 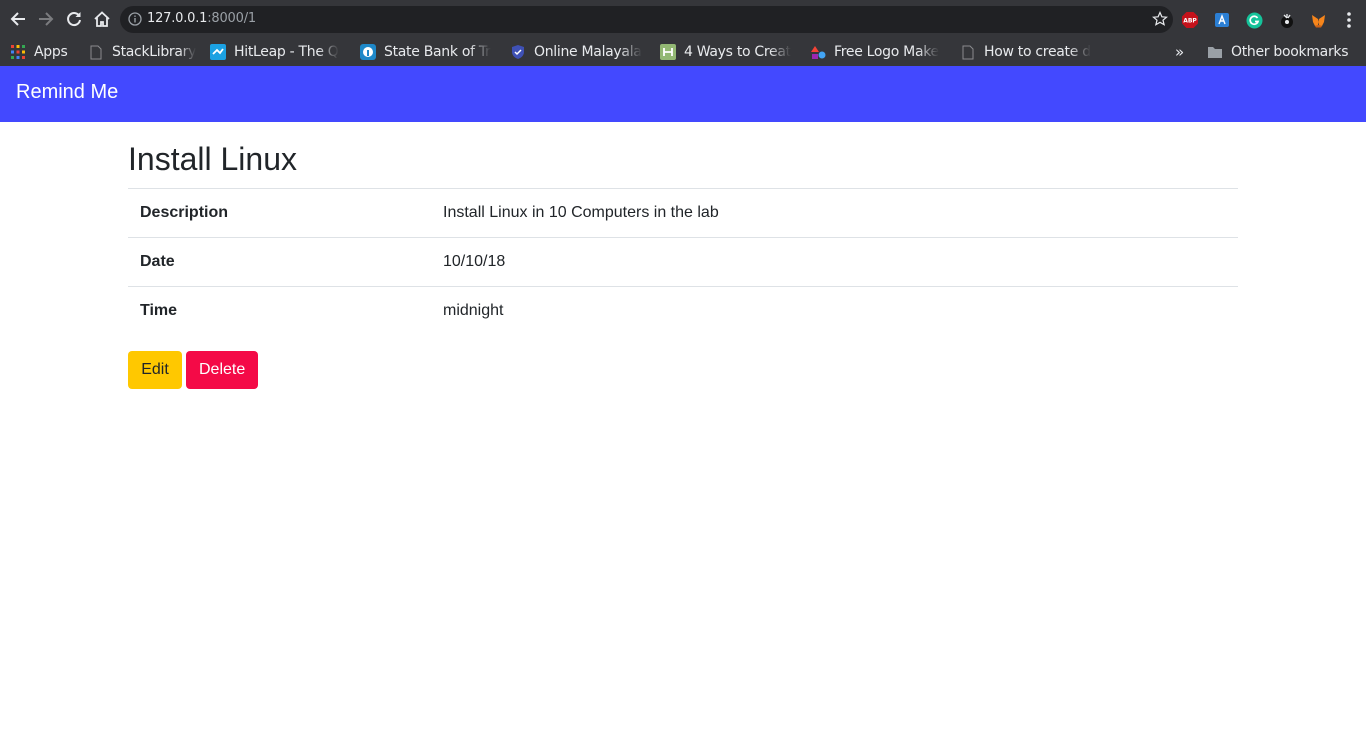 What do you see at coordinates (588, 52) in the screenshot?
I see `bookmark-label: Online Malayala` at bounding box center [588, 52].